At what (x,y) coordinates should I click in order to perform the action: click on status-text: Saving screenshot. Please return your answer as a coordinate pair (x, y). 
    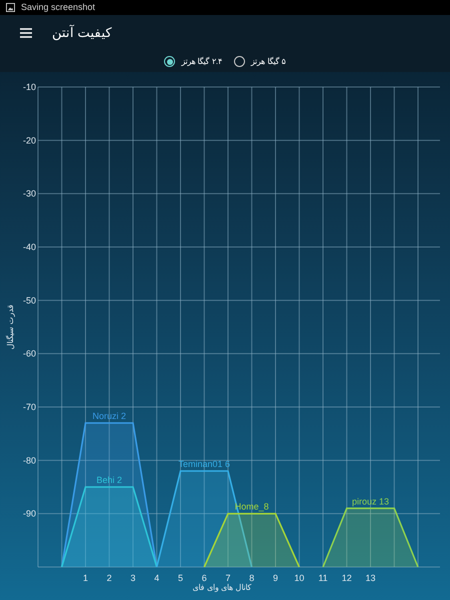
    Looking at the image, I should click on (58, 7).